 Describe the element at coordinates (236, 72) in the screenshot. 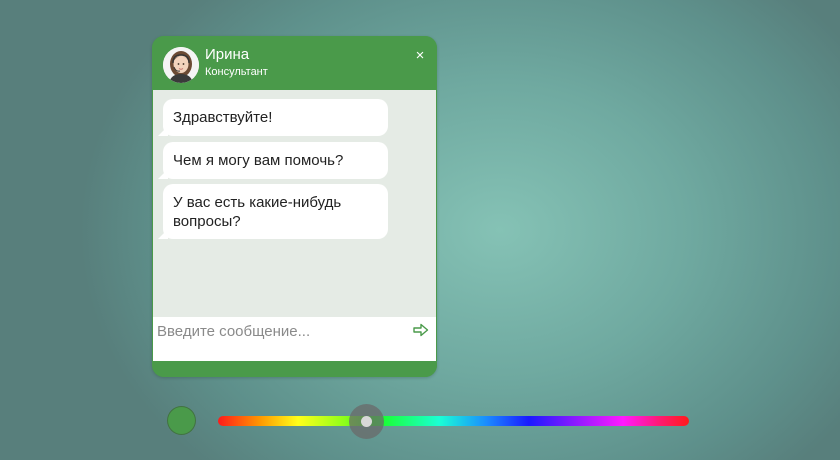

I see `agent-role: Консультант` at that location.